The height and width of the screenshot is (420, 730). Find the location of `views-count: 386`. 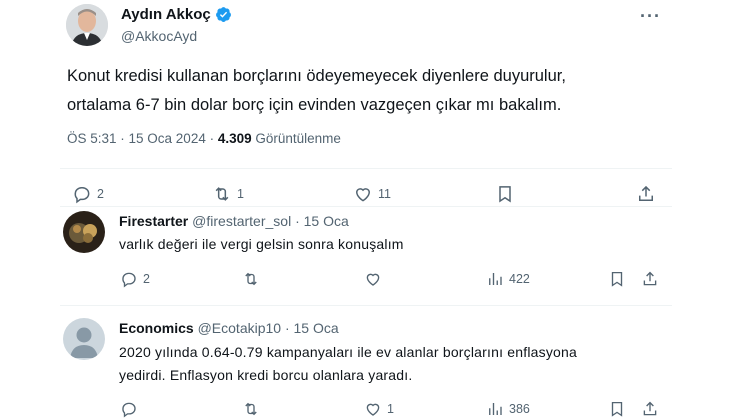

views-count: 386 is located at coordinates (519, 409).